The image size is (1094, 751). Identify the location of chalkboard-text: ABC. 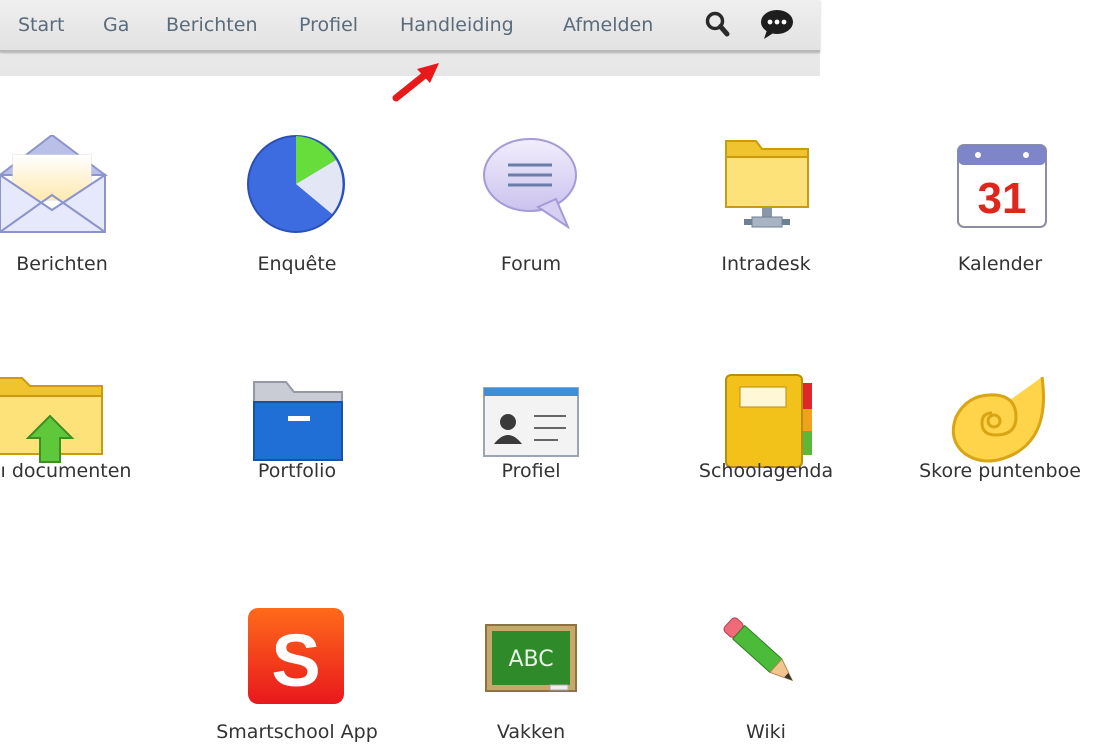
(530, 659).